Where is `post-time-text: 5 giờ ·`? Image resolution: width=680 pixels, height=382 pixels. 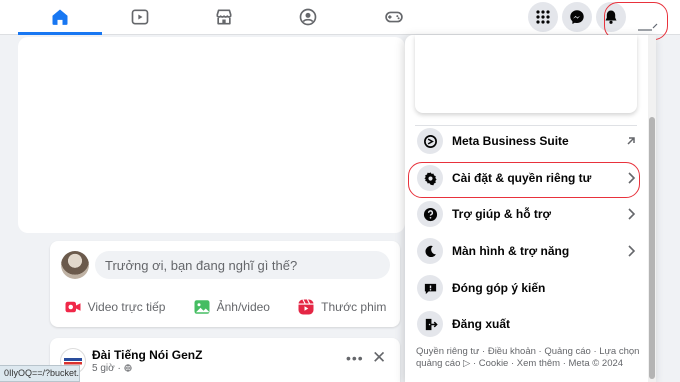 post-time-text: 5 giờ · is located at coordinates (106, 368).